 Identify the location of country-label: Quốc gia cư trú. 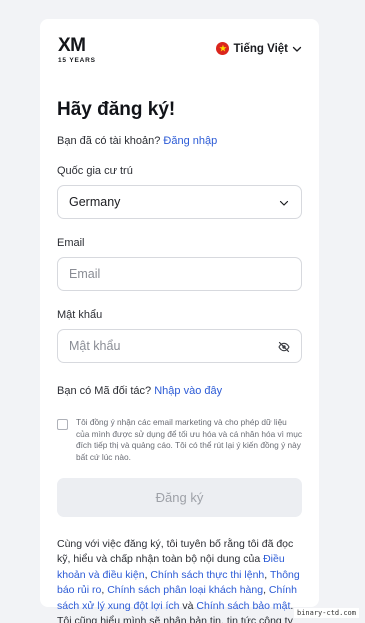
(95, 171).